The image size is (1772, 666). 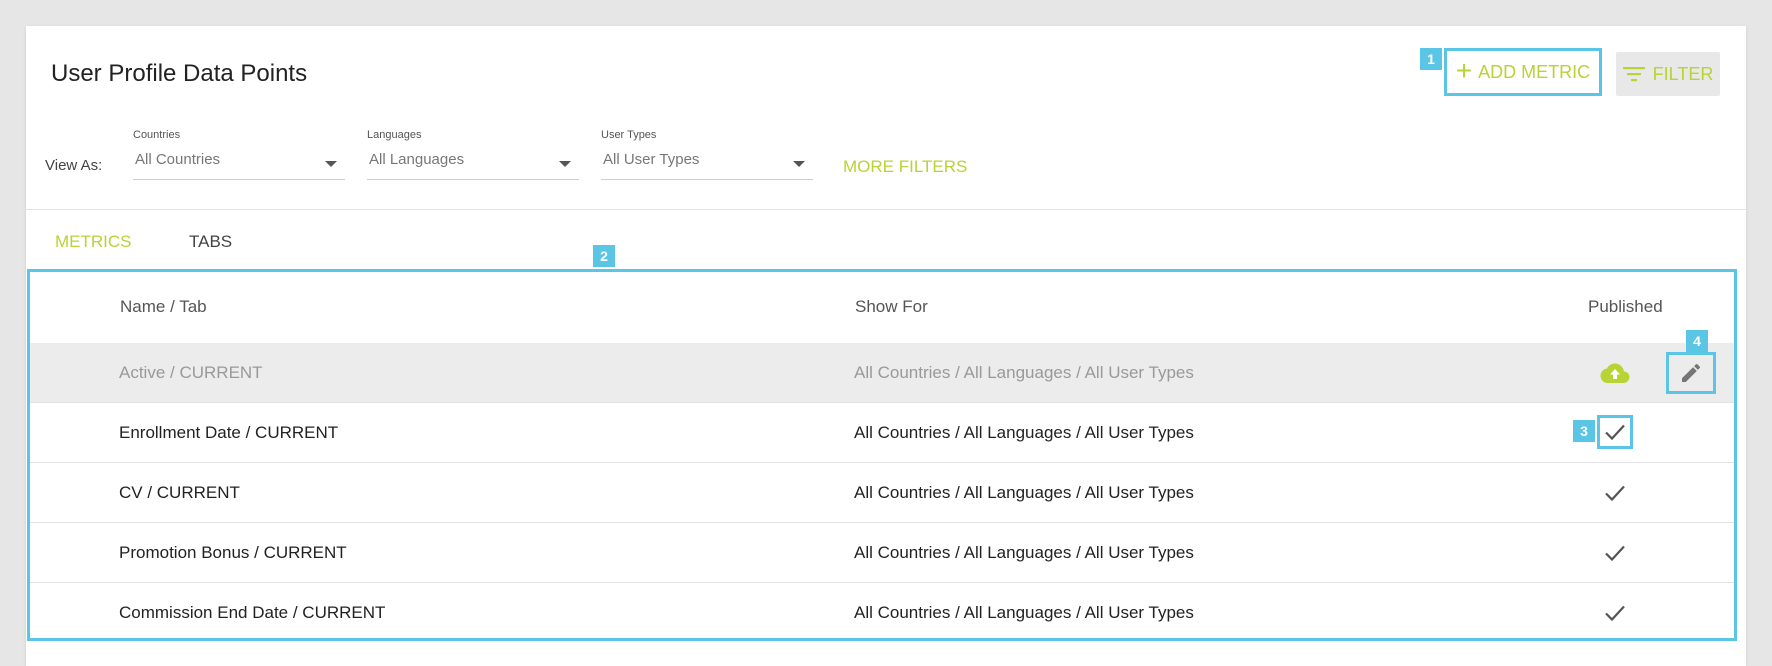 What do you see at coordinates (1633, 74) in the screenshot?
I see `filter-icon` at bounding box center [1633, 74].